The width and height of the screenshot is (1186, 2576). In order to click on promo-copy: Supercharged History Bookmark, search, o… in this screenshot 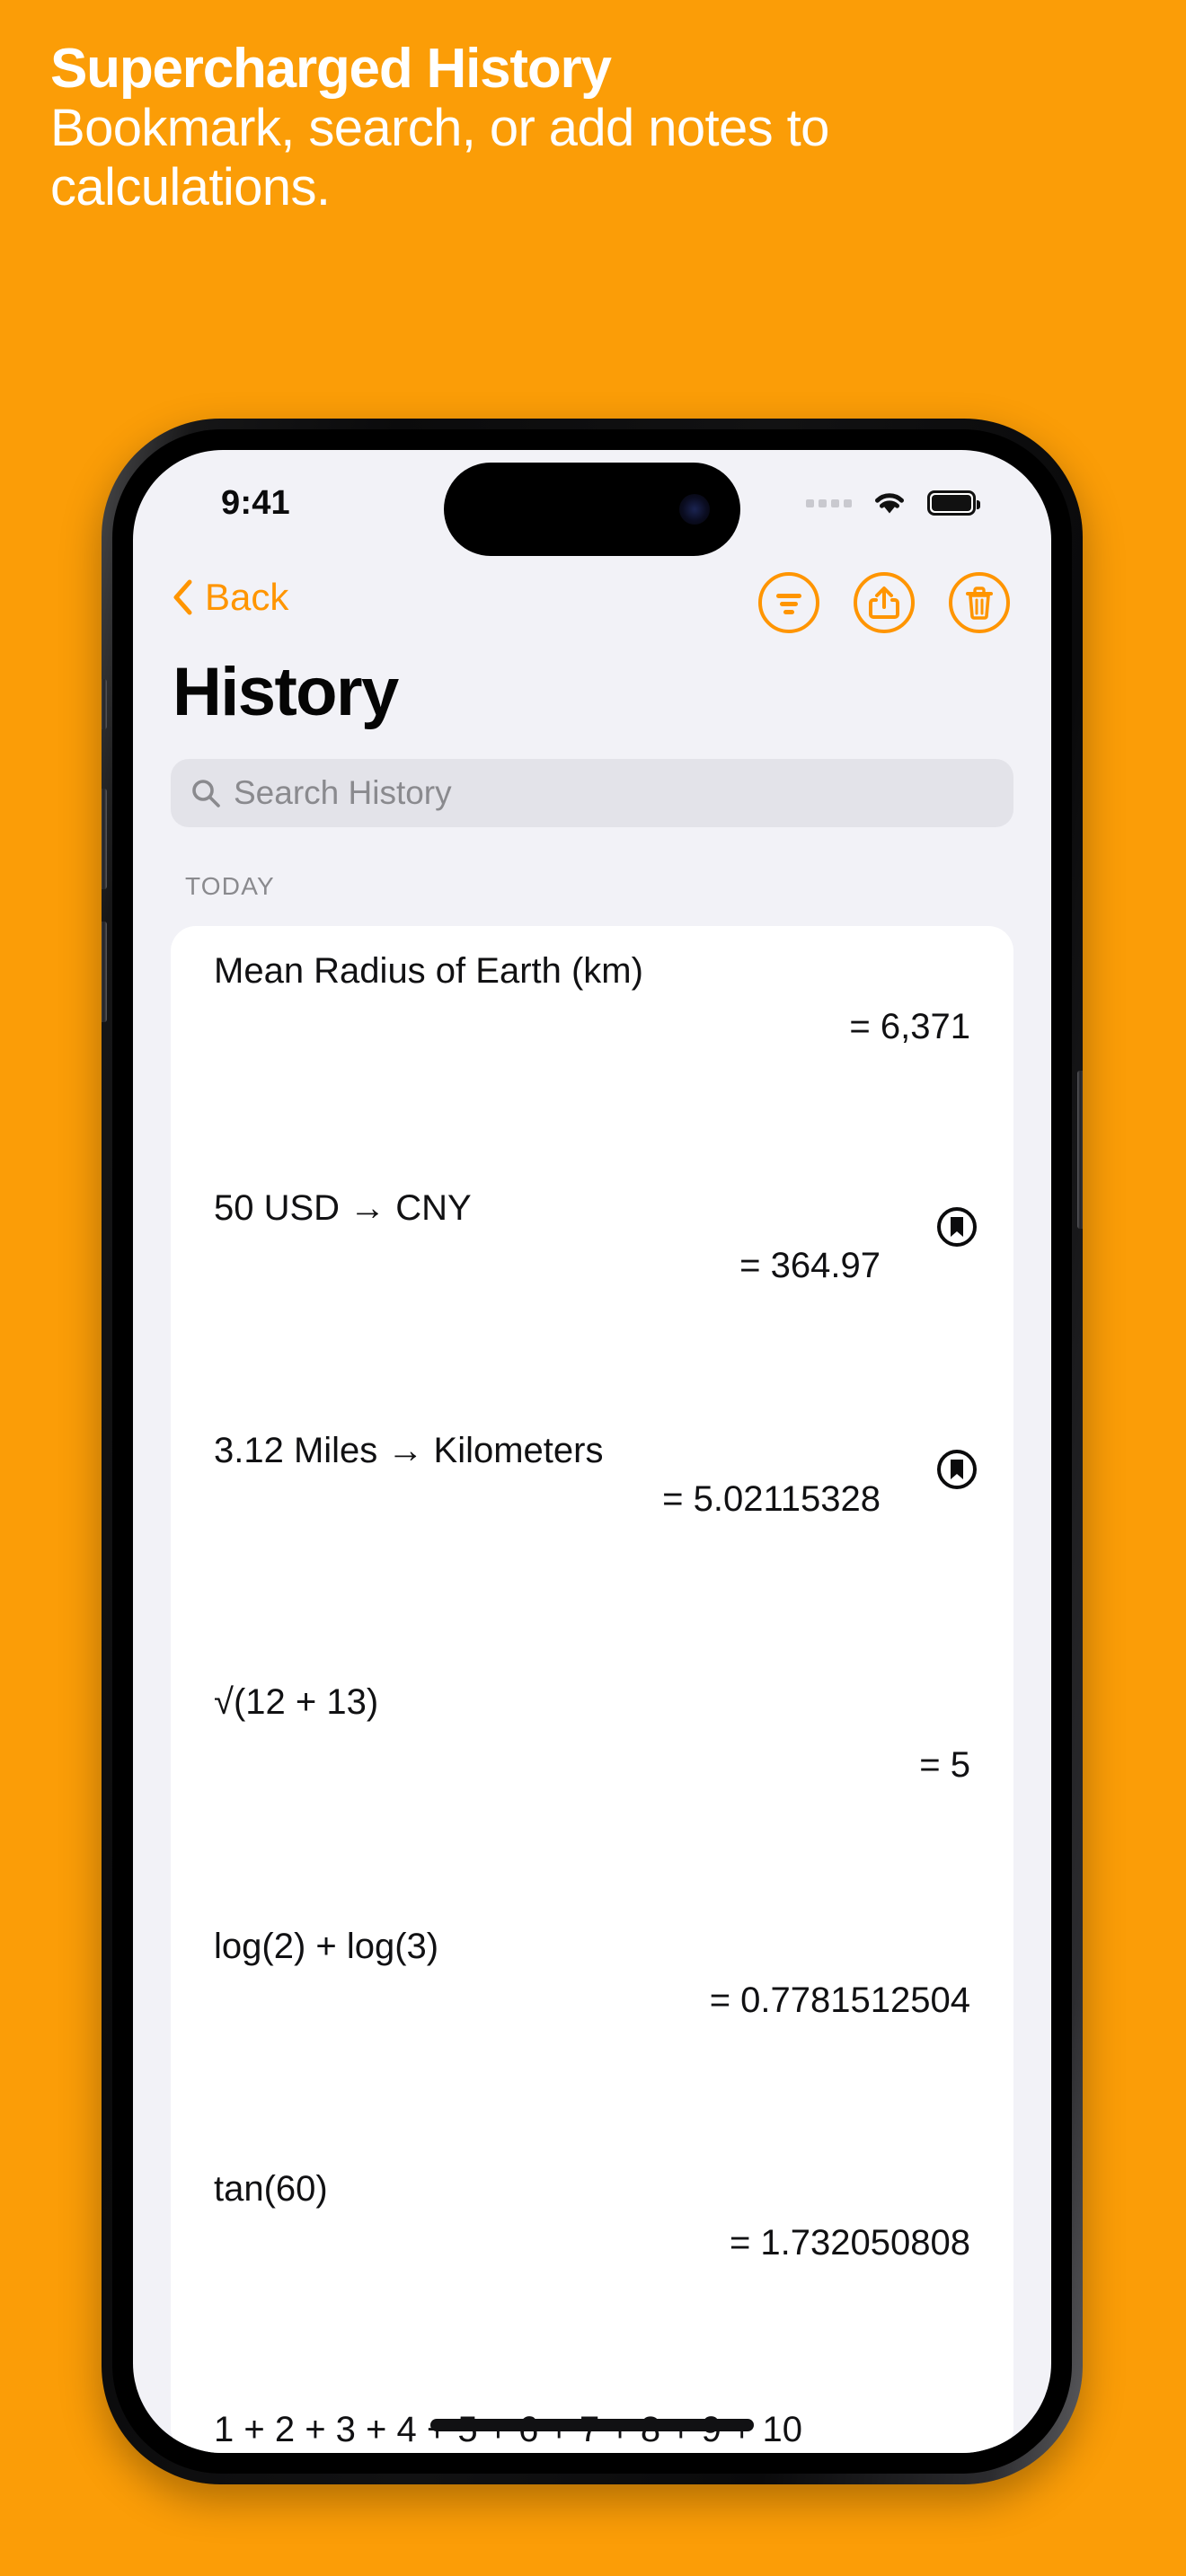, I will do `click(593, 128)`.